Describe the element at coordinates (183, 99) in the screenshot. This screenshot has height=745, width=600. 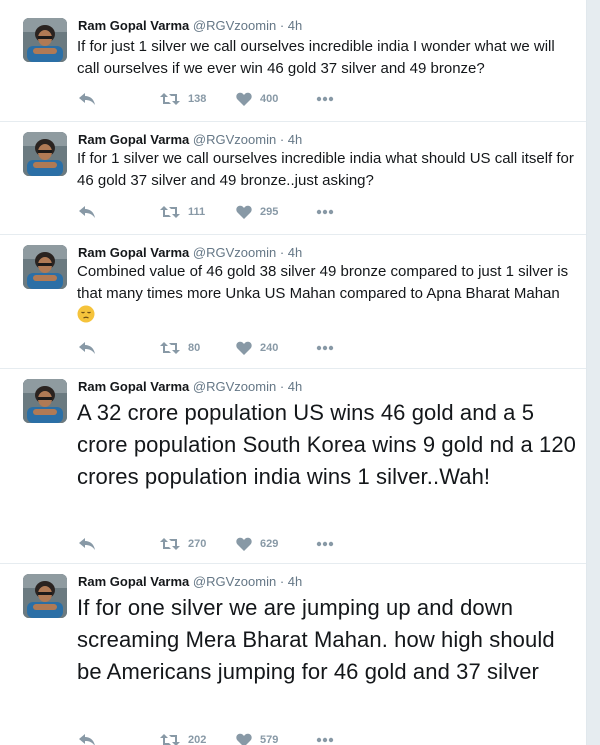
I see `retweet-button: 138` at that location.